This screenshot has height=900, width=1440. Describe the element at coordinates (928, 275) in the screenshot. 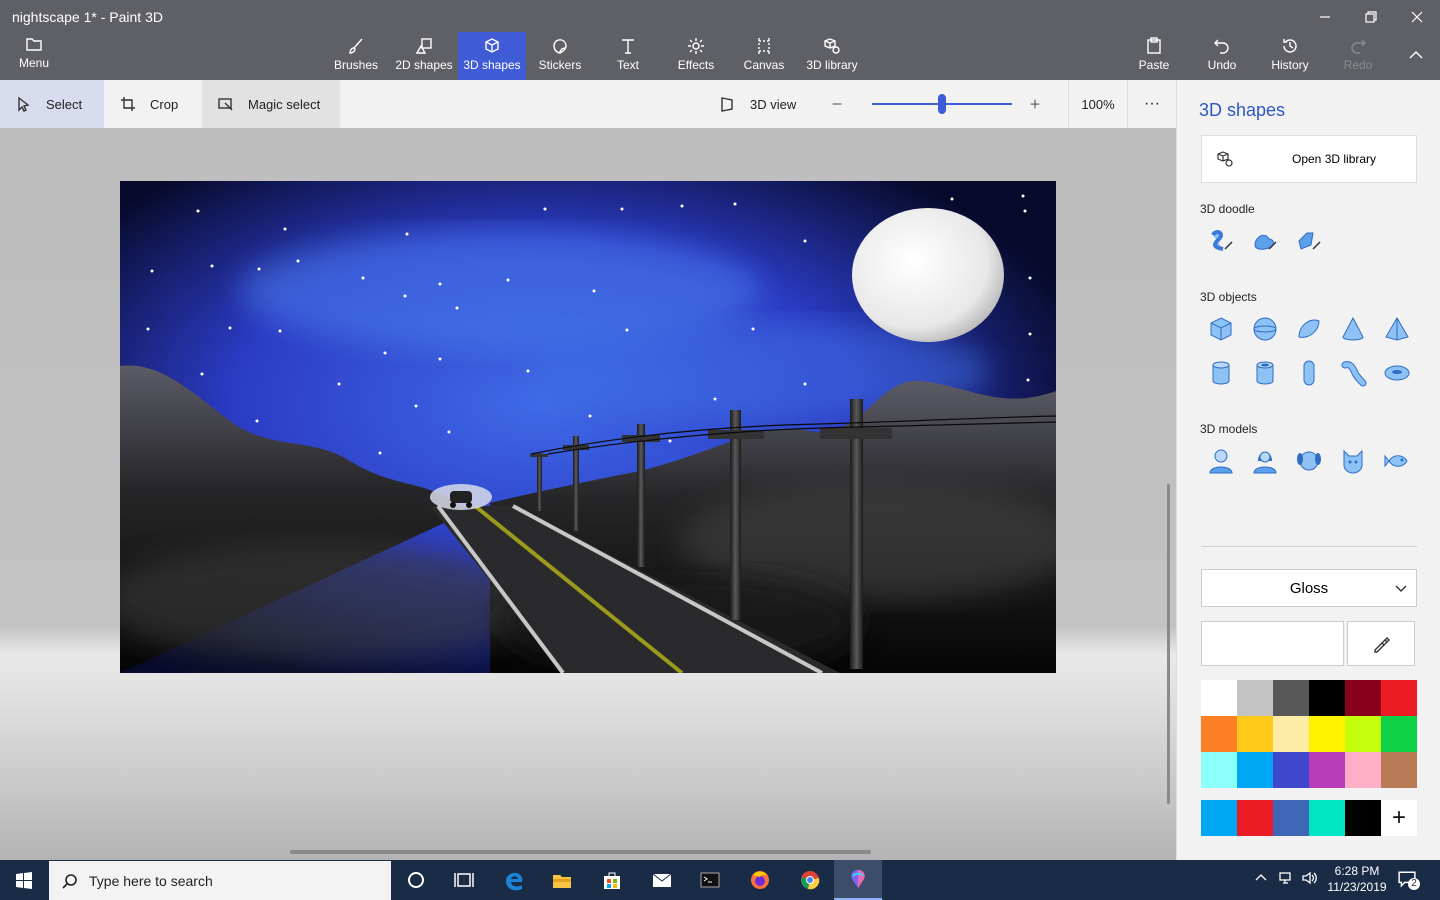

I see `moon` at that location.